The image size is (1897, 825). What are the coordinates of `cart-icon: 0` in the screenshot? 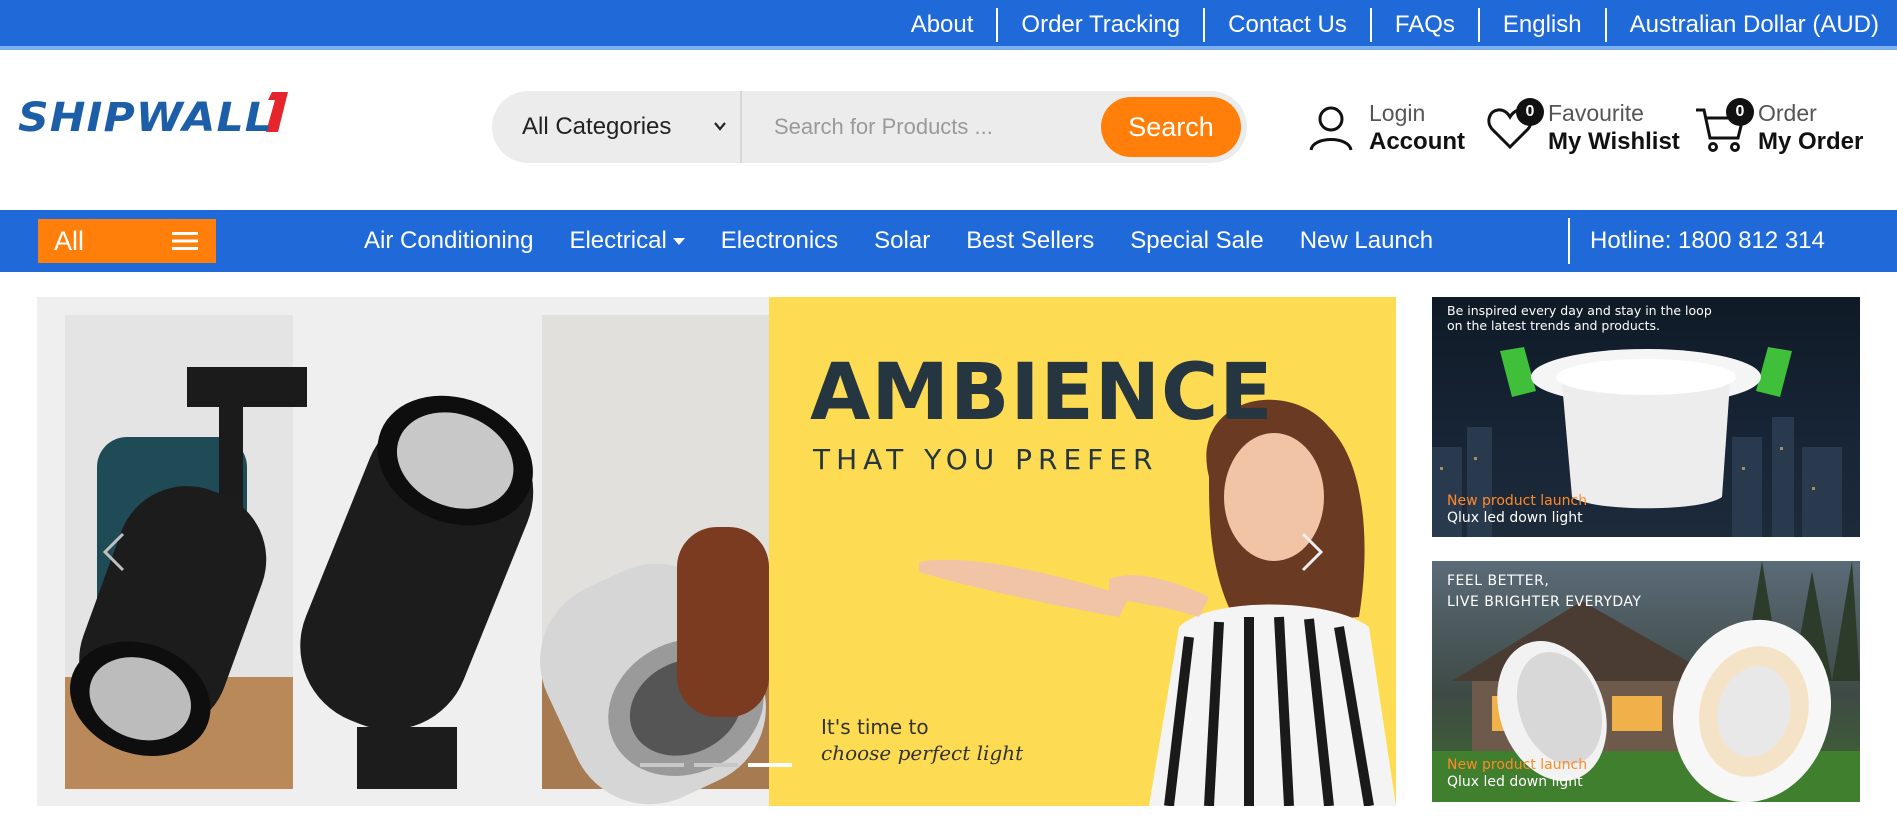 It's located at (1724, 126).